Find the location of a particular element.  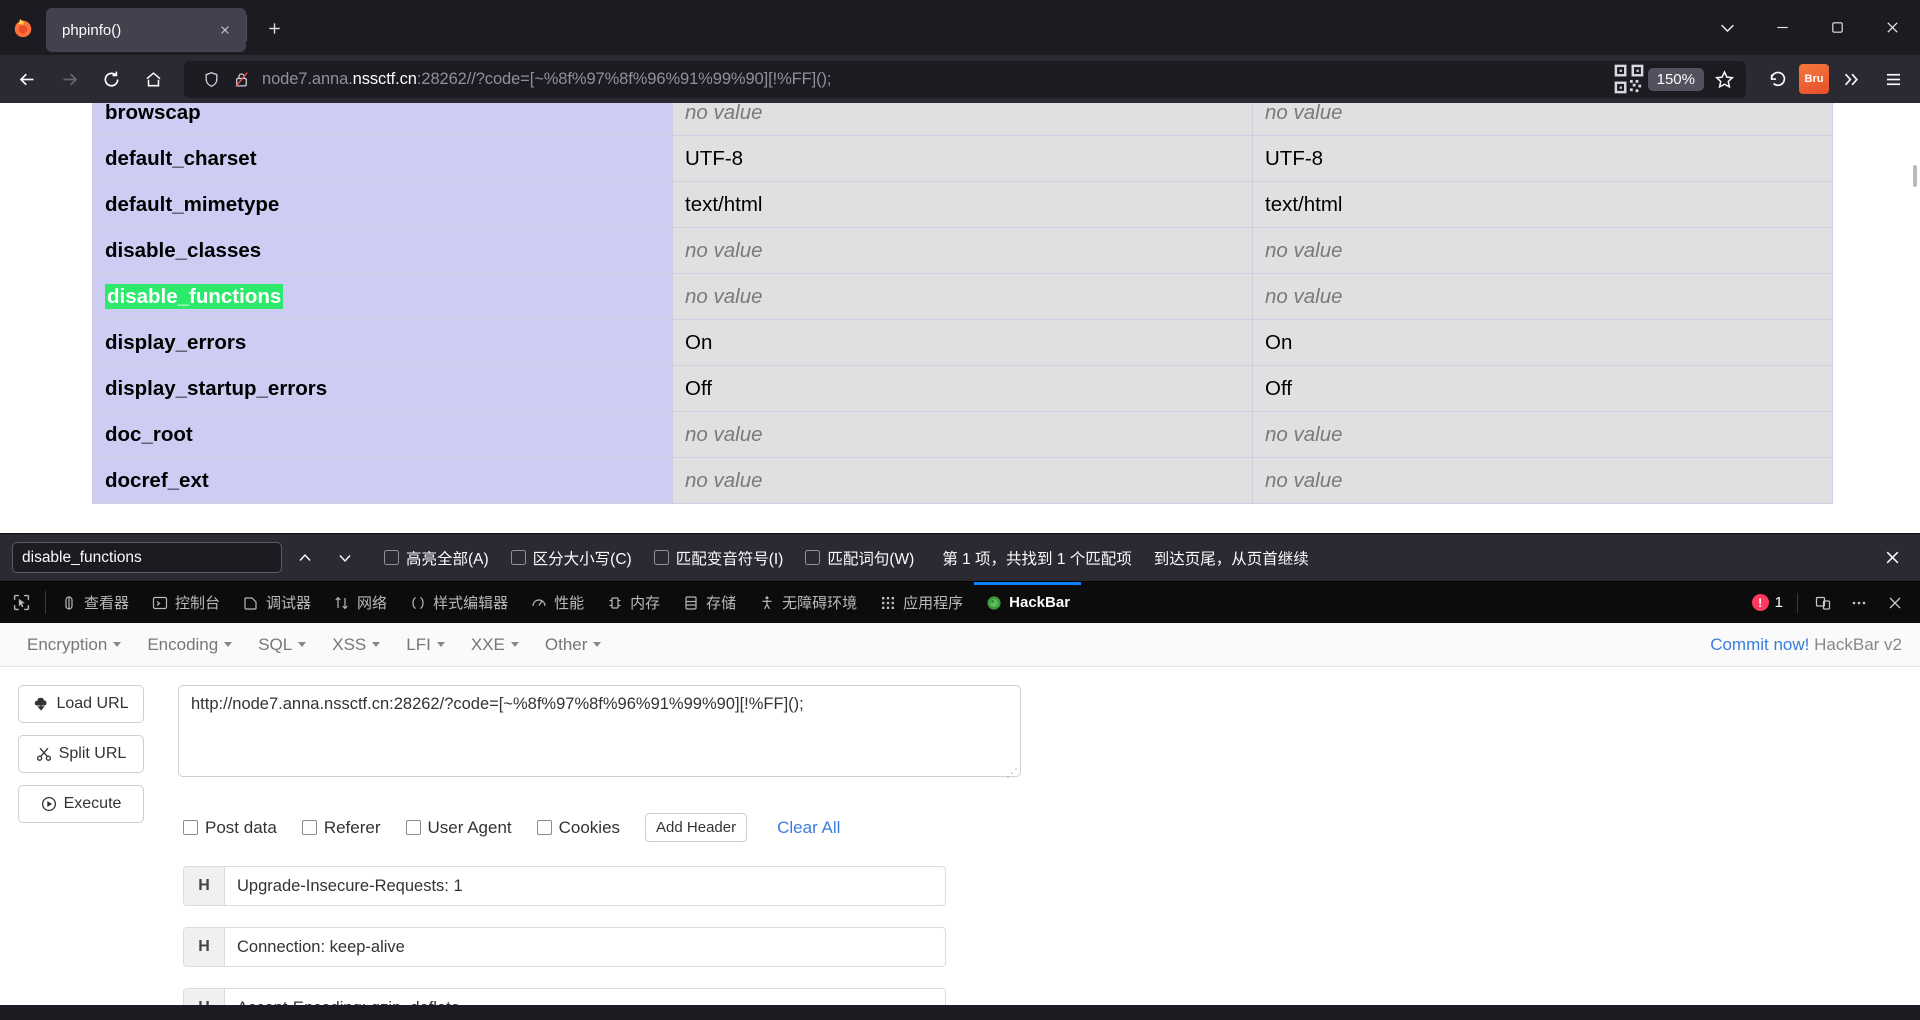

header-value-input: Upgrade-Insecure-Requests: 1 is located at coordinates (585, 886).